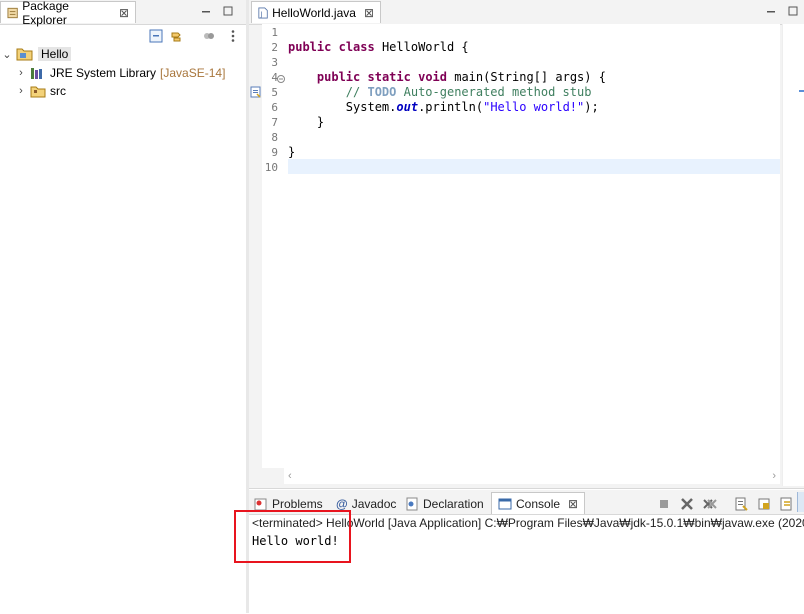 This screenshot has width=804, height=614. Describe the element at coordinates (274, 47) in the screenshot. I see `line-number: 2` at that location.